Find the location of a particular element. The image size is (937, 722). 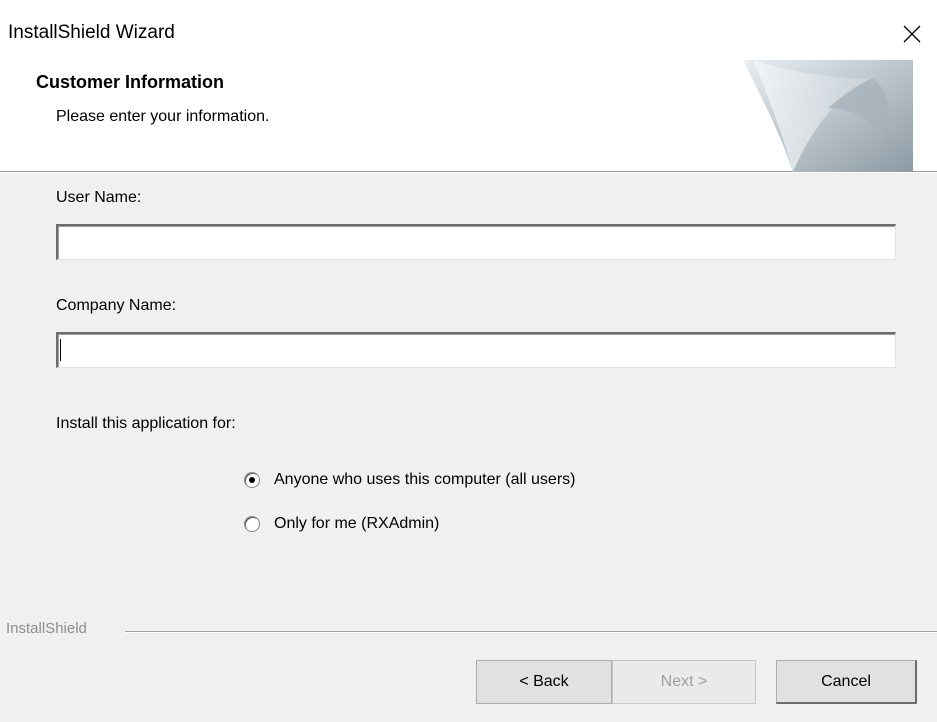

company-name-input is located at coordinates (476, 350).